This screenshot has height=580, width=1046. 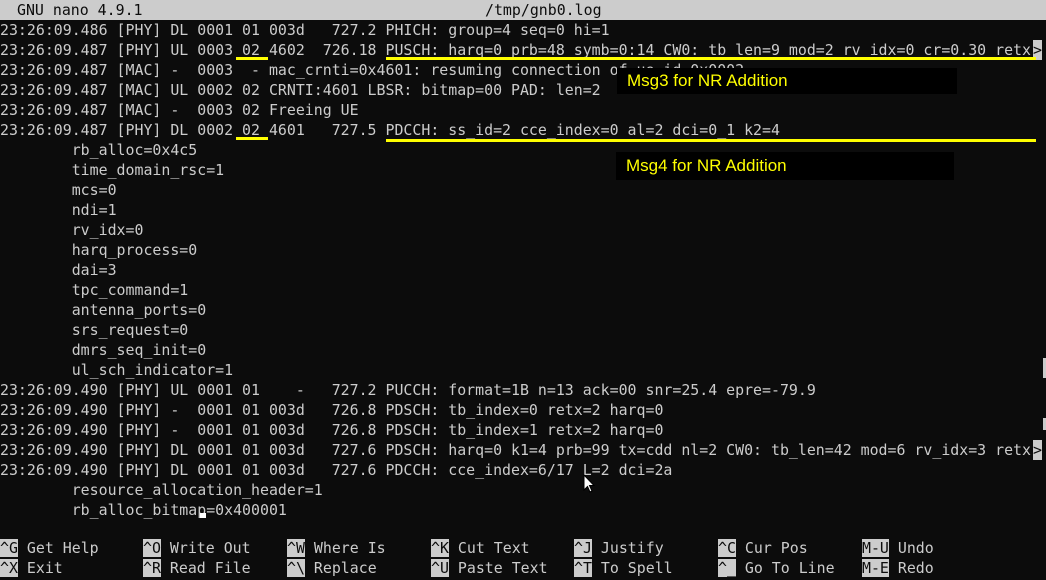 I want to click on mouse-pointer-icon, so click(x=589, y=483).